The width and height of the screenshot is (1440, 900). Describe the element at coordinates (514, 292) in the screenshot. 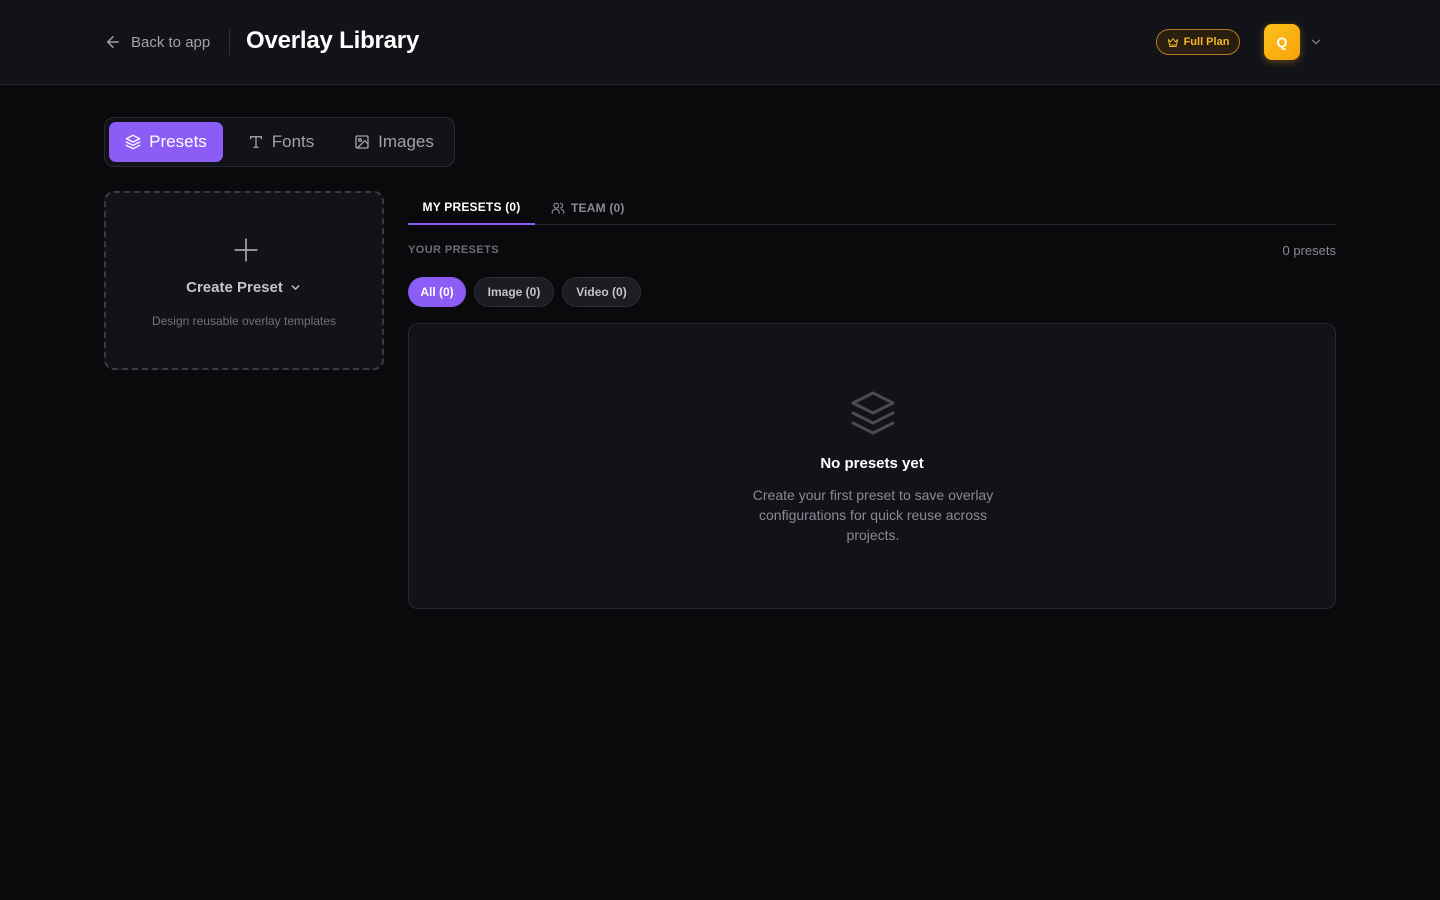

I see `filter-image: Image (0)` at that location.